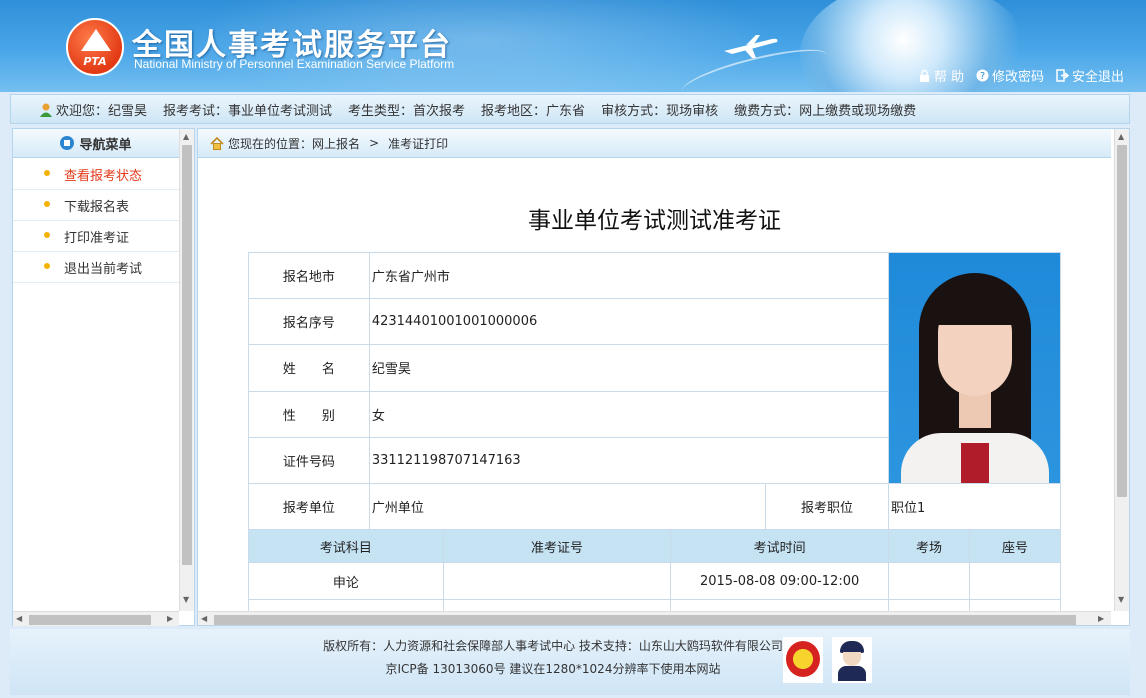 The image size is (1146, 698). Describe the element at coordinates (103, 269) in the screenshot. I see `sidebar-item-label: 退出当前考试` at that location.